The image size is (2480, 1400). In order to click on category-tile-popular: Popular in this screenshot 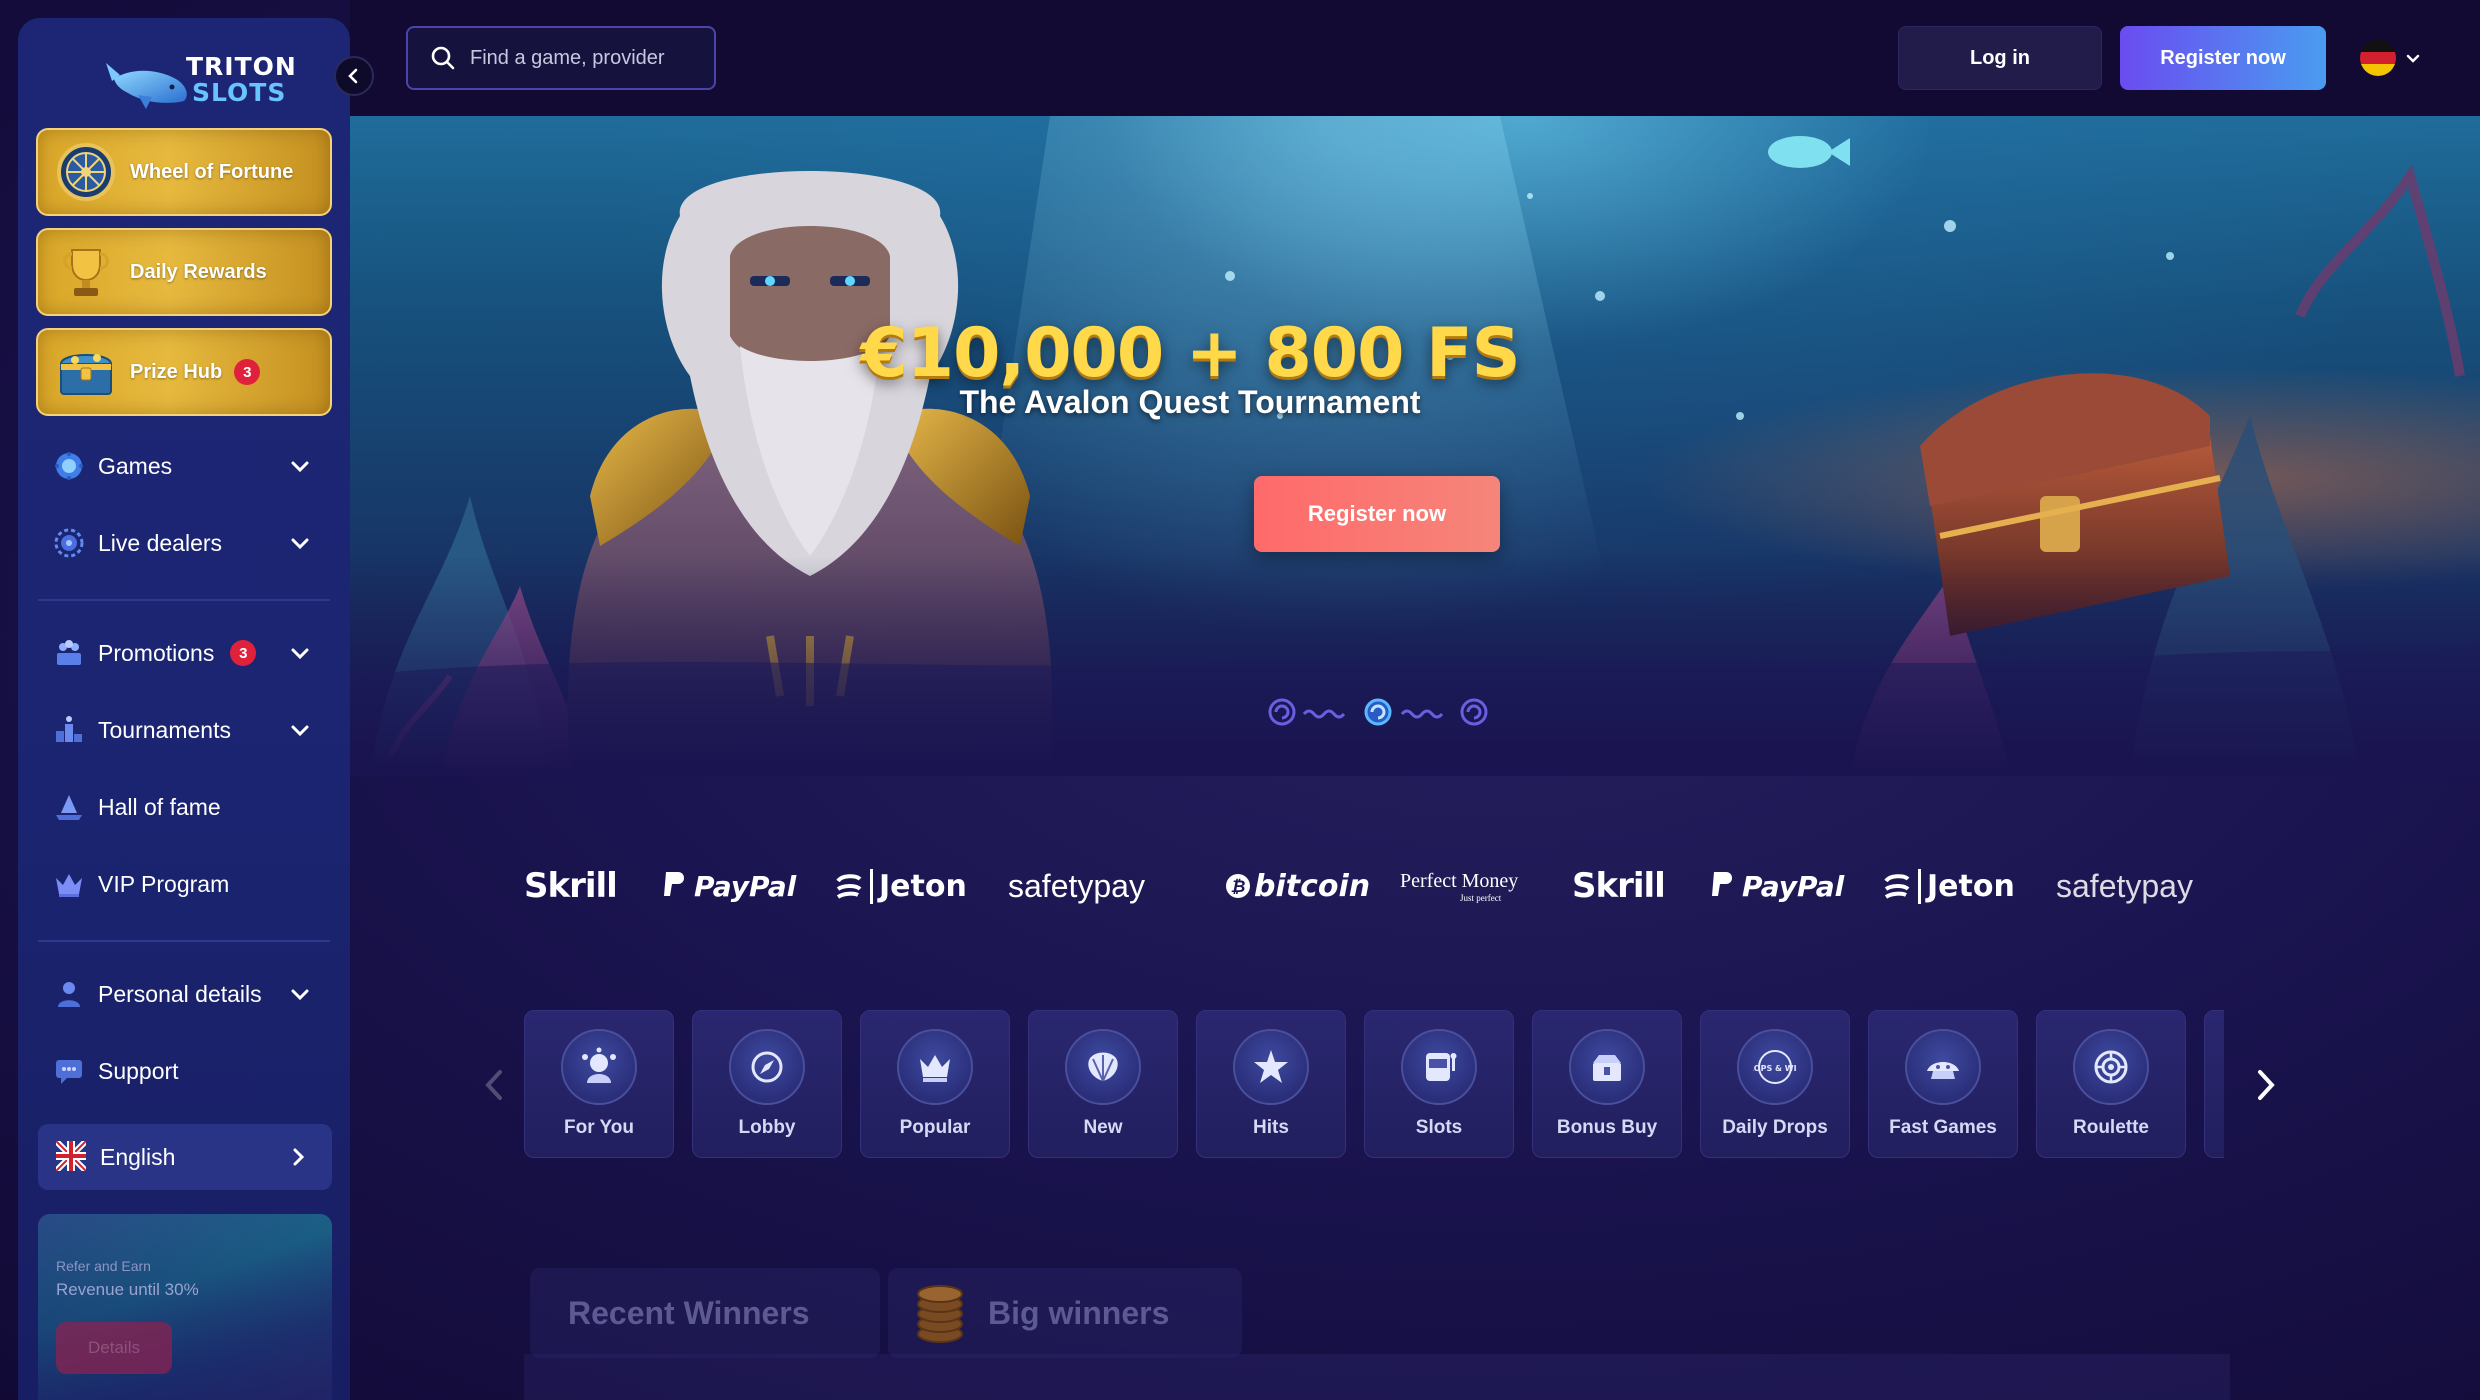, I will do `click(935, 1084)`.